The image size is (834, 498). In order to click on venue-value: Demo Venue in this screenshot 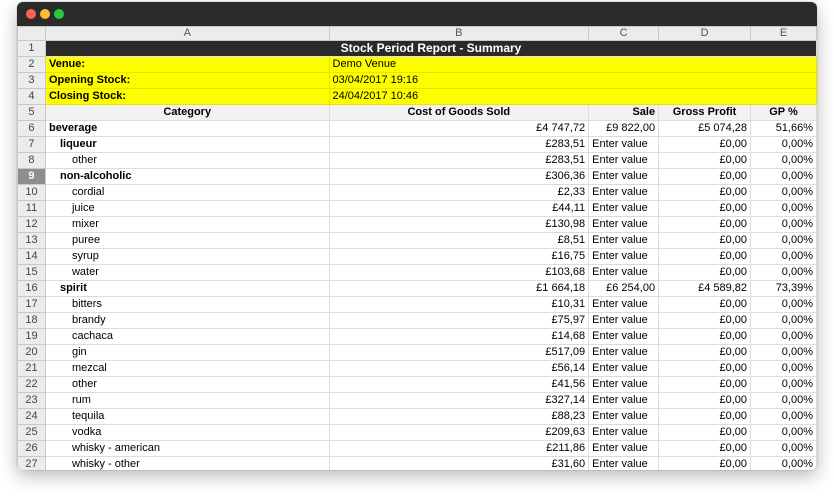, I will do `click(572, 64)`.